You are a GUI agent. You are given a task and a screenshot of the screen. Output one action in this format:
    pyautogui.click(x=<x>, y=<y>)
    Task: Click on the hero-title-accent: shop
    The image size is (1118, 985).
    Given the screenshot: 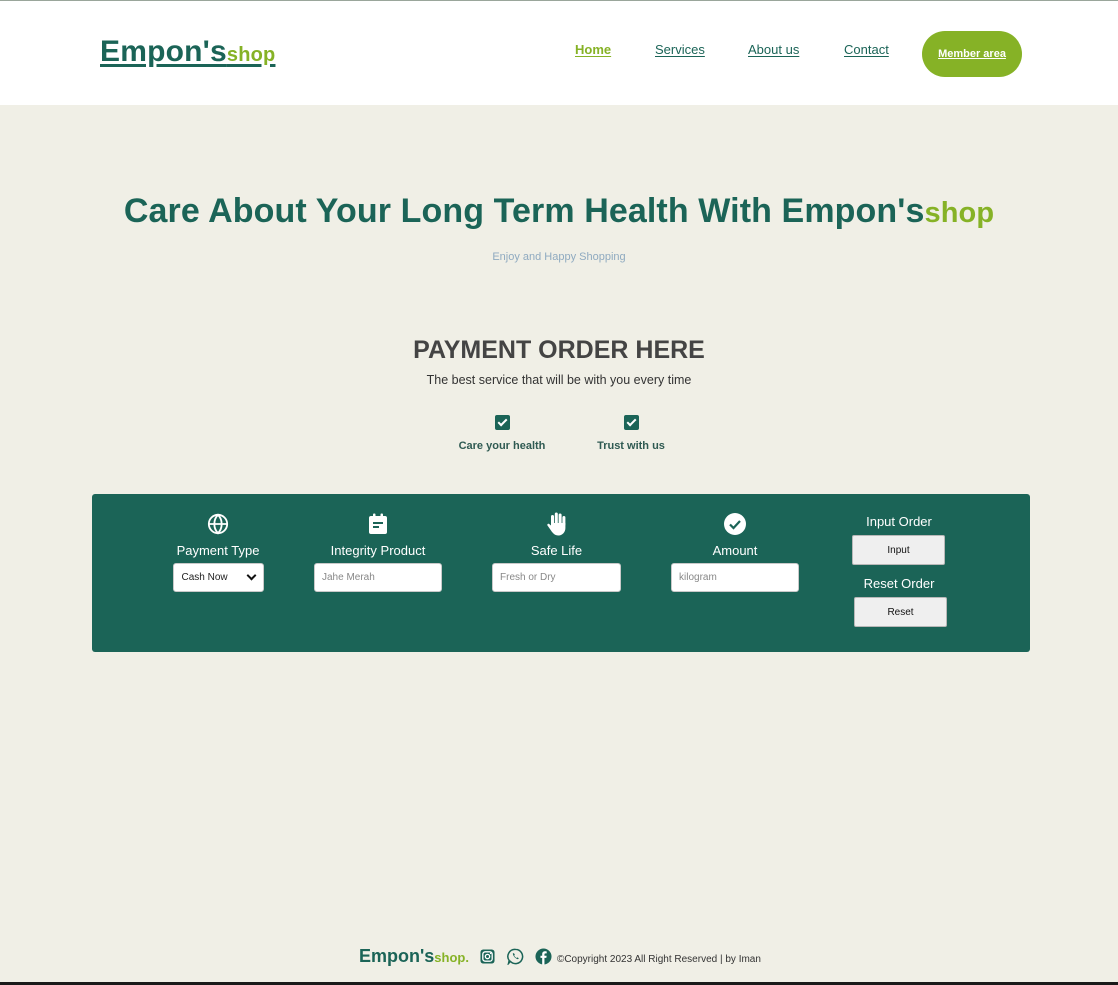 What is the action you would take?
    pyautogui.click(x=959, y=213)
    